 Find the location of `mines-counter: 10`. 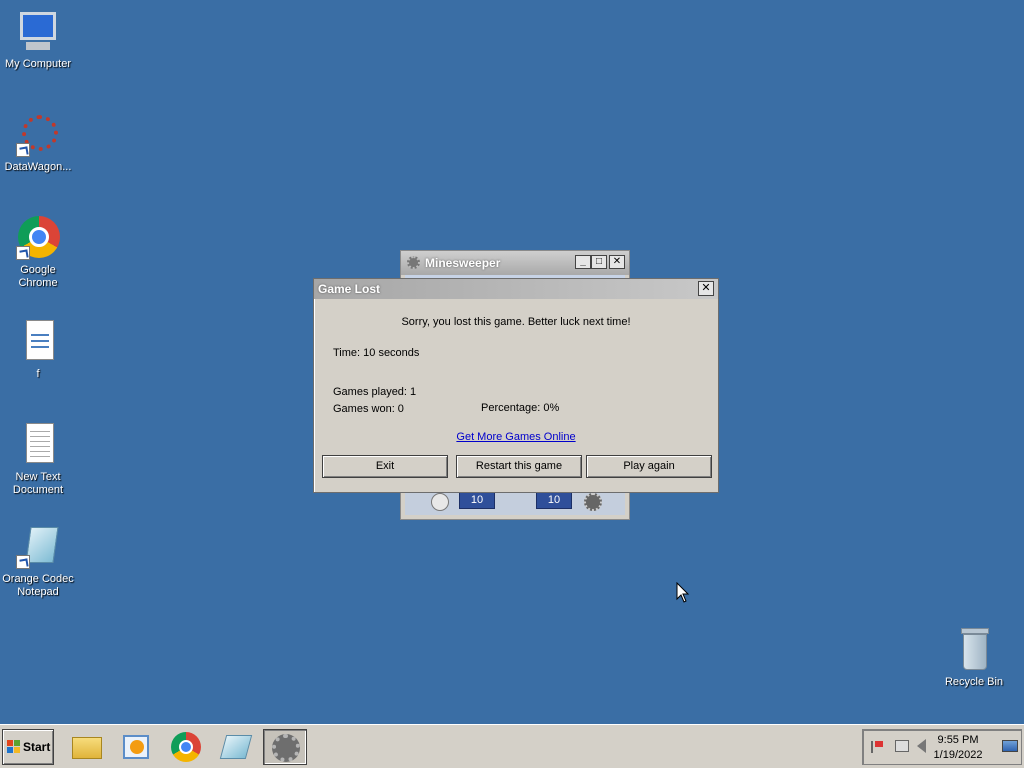

mines-counter: 10 is located at coordinates (554, 500).